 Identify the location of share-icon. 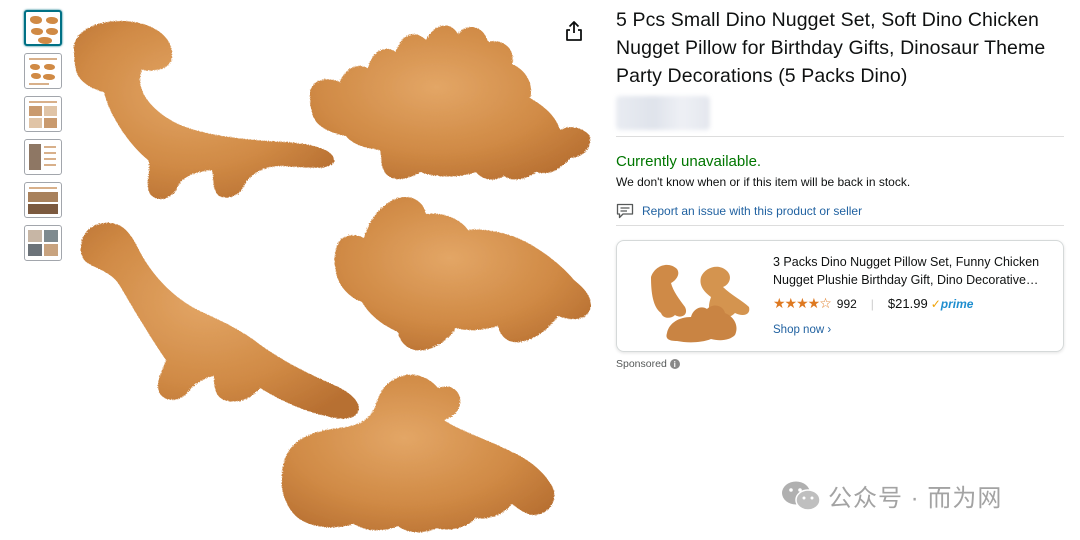
(574, 31).